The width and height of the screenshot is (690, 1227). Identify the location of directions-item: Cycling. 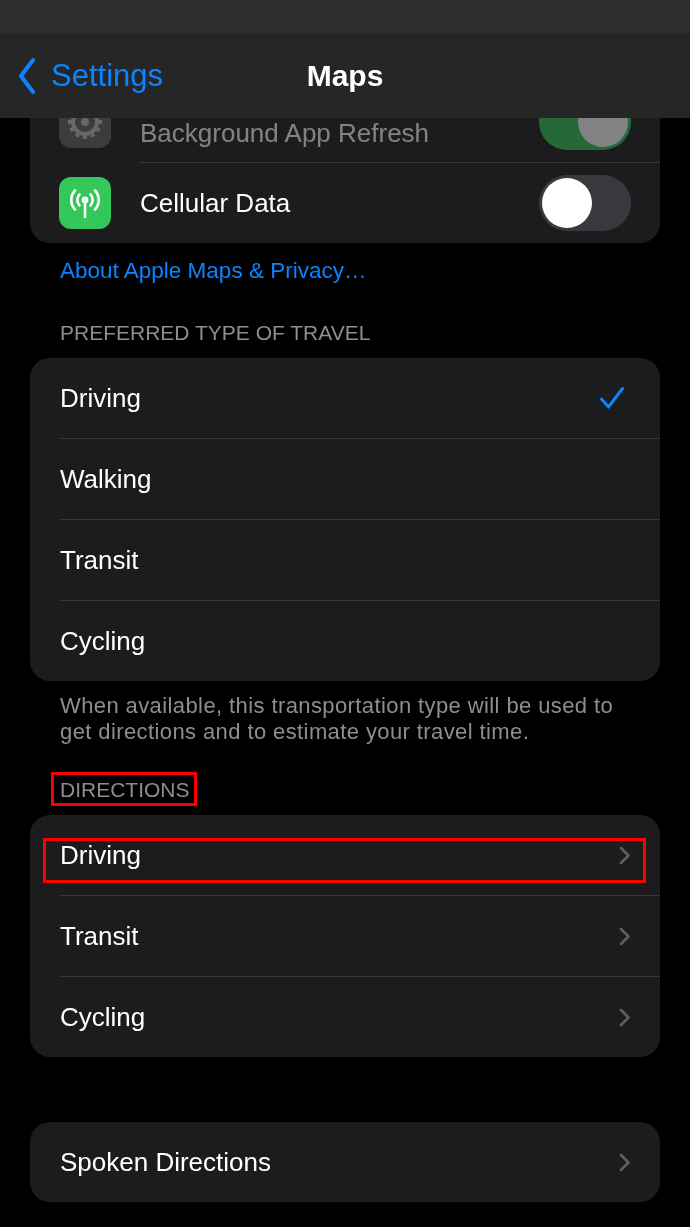
(345, 1017).